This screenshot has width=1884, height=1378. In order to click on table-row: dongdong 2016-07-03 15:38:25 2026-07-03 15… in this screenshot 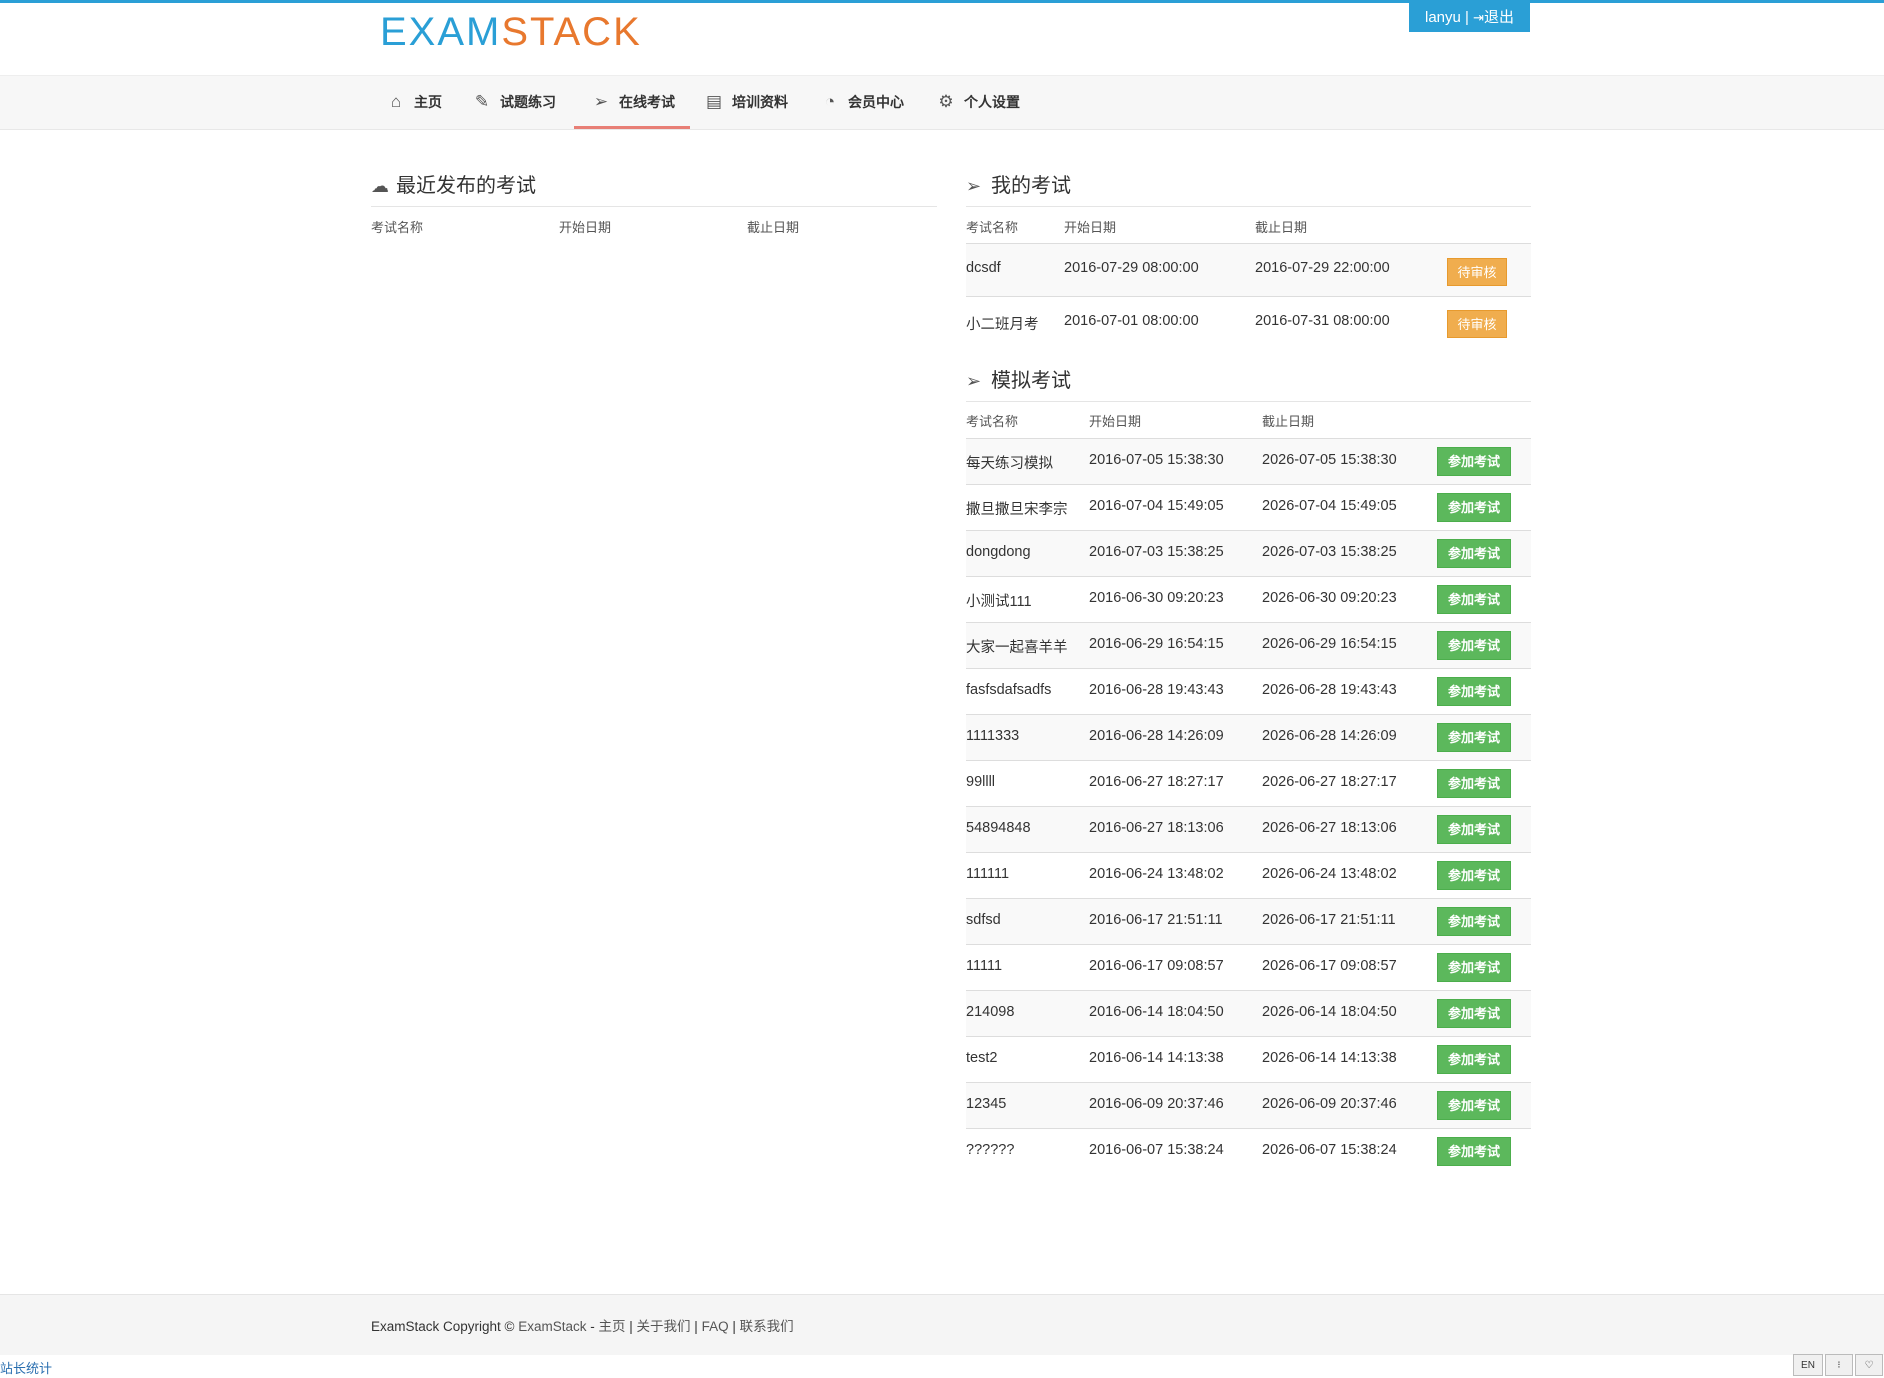, I will do `click(1248, 553)`.